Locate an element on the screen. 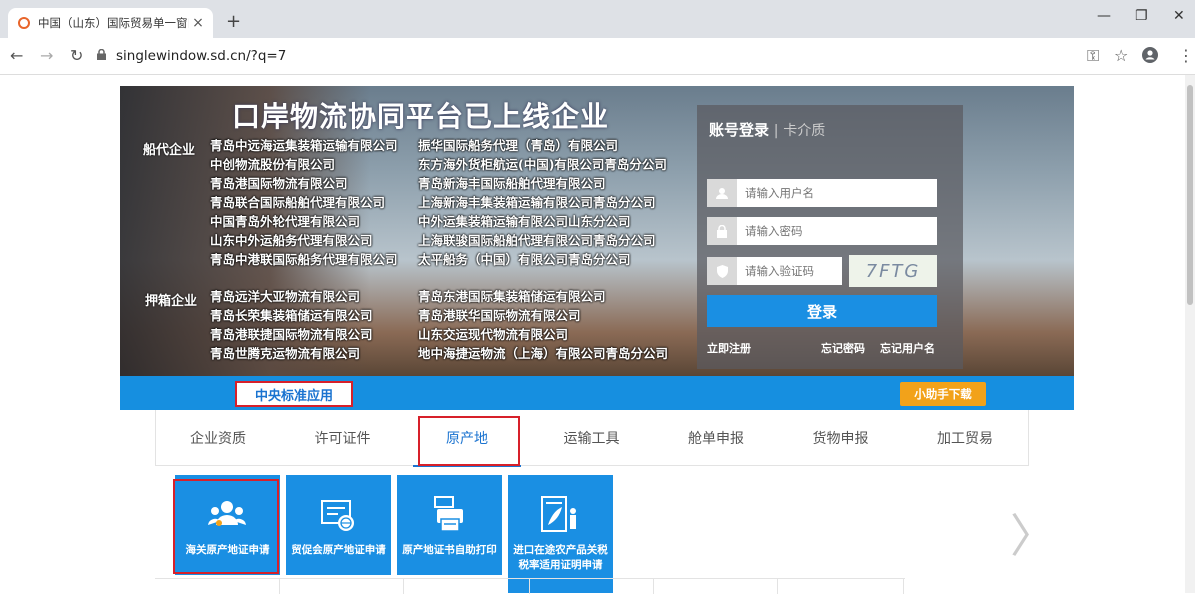 The width and height of the screenshot is (1195, 594). category-tabs: 企业资质 许可证件 原产地 运输工具 舱单申报 货物申报 加工贸易 is located at coordinates (592, 438).